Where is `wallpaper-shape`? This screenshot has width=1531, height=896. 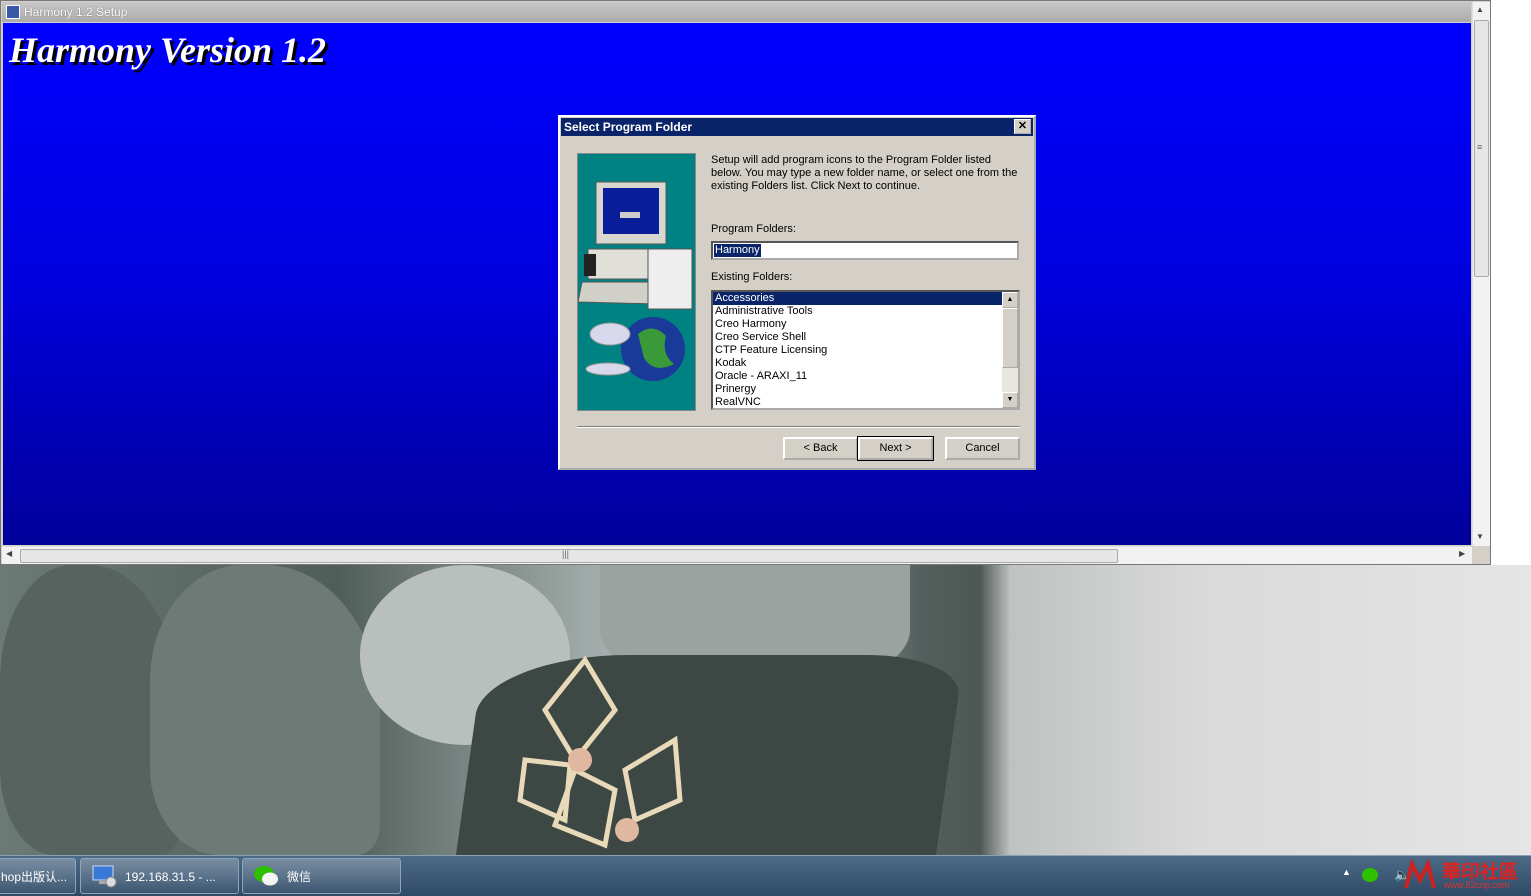 wallpaper-shape is located at coordinates (265, 710).